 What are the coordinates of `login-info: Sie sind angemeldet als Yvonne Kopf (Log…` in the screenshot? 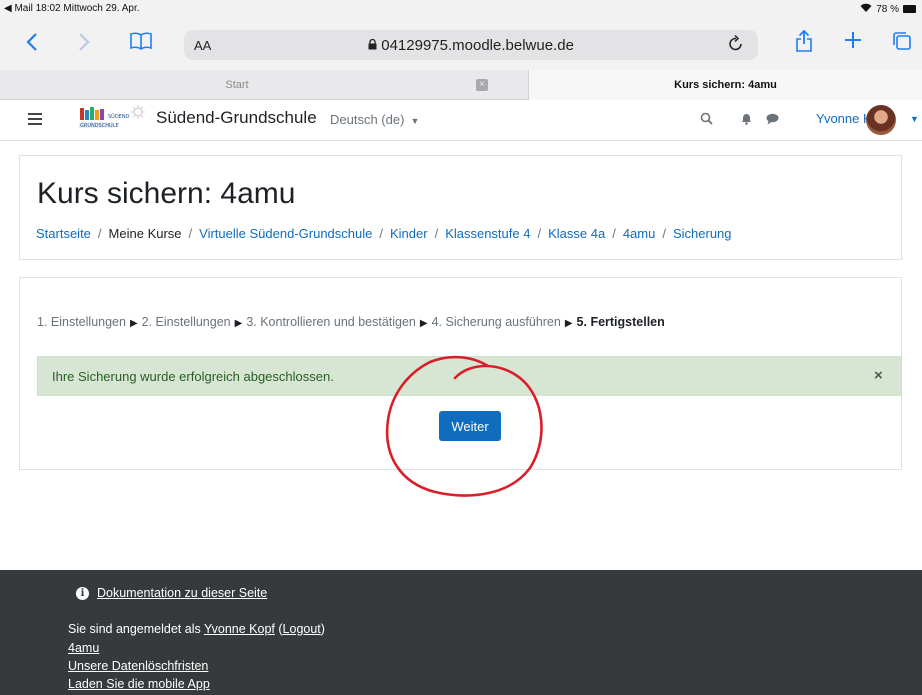 It's located at (196, 629).